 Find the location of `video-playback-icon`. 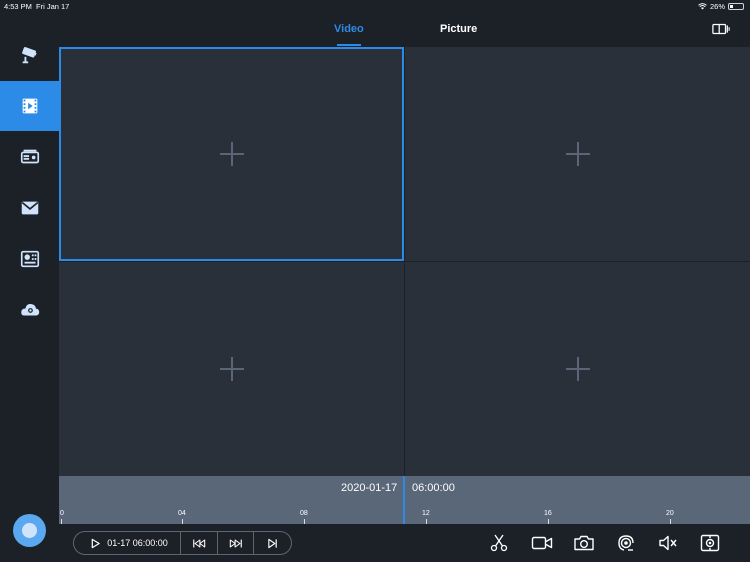

video-playback-icon is located at coordinates (30, 106).